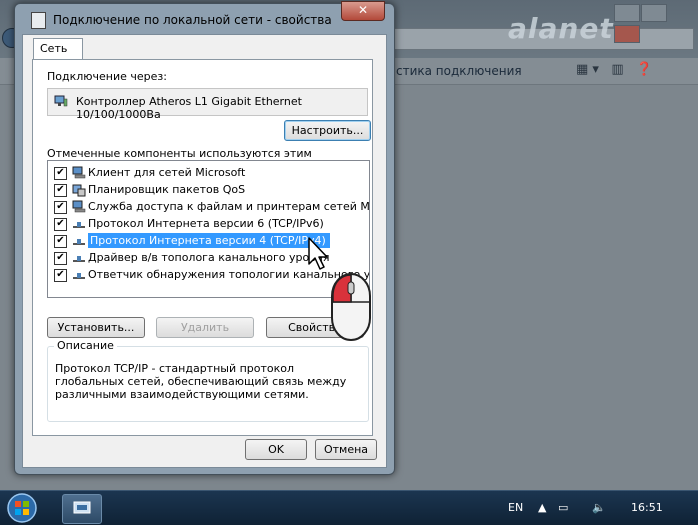  I want to click on mouse-pointer-icon, so click(318, 253).